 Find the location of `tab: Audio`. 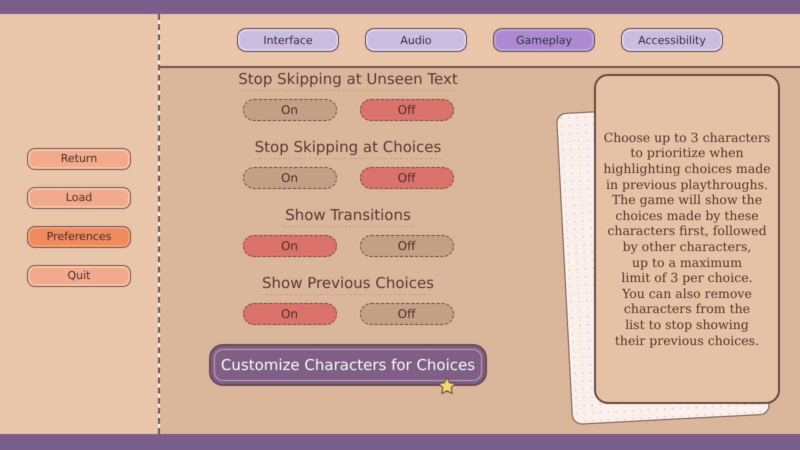

tab: Audio is located at coordinates (416, 40).